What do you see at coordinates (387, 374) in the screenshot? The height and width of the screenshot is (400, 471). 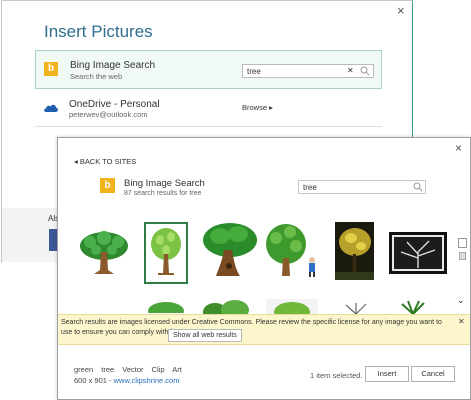 I see `insert-button: Insert` at bounding box center [387, 374].